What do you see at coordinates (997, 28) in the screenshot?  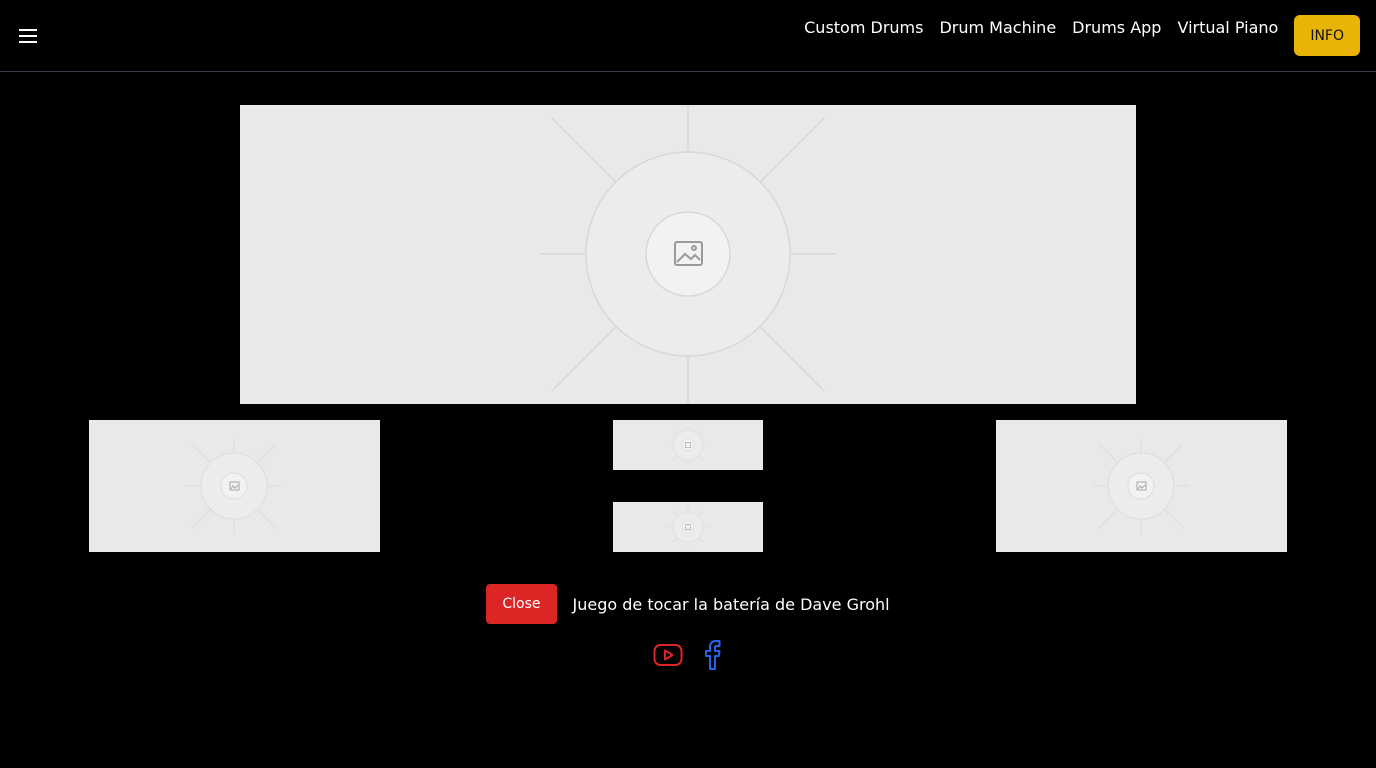 I see `nav-link-drum-machine: Drum Machine` at bounding box center [997, 28].